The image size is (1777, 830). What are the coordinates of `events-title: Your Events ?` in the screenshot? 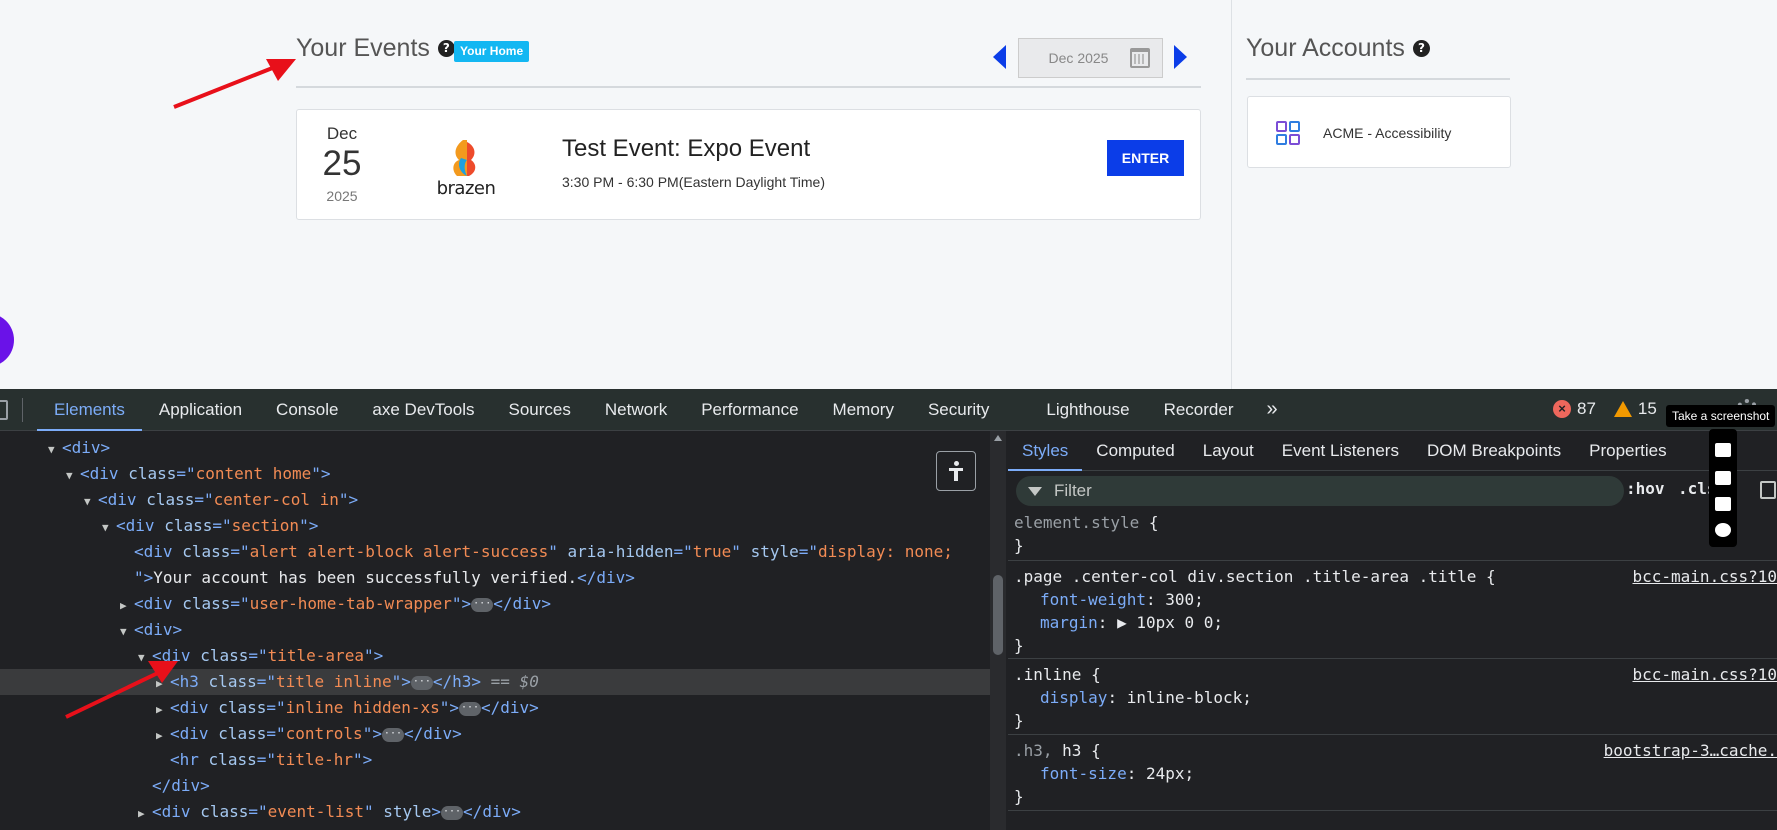 It's located at (375, 48).